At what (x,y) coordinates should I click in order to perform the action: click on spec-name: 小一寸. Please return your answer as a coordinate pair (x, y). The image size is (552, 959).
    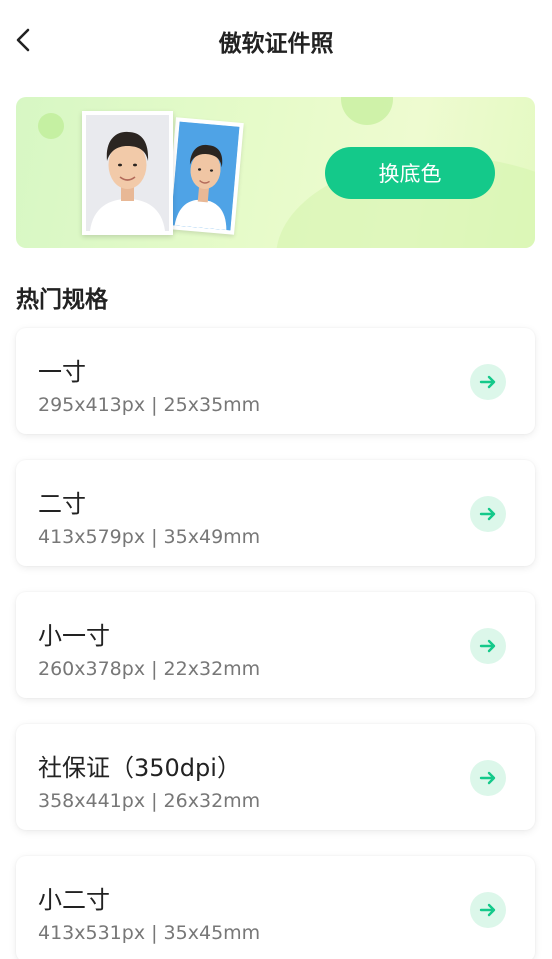
    Looking at the image, I should click on (74, 636).